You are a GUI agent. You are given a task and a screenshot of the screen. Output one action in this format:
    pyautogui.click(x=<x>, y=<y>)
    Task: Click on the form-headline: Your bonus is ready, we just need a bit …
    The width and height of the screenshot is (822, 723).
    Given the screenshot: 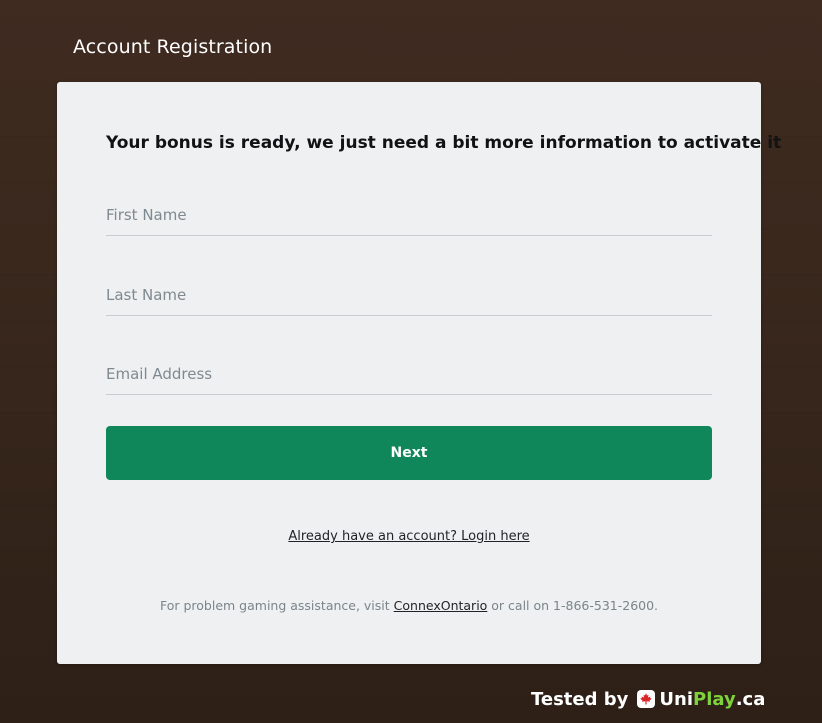 What is the action you would take?
    pyautogui.click(x=444, y=143)
    